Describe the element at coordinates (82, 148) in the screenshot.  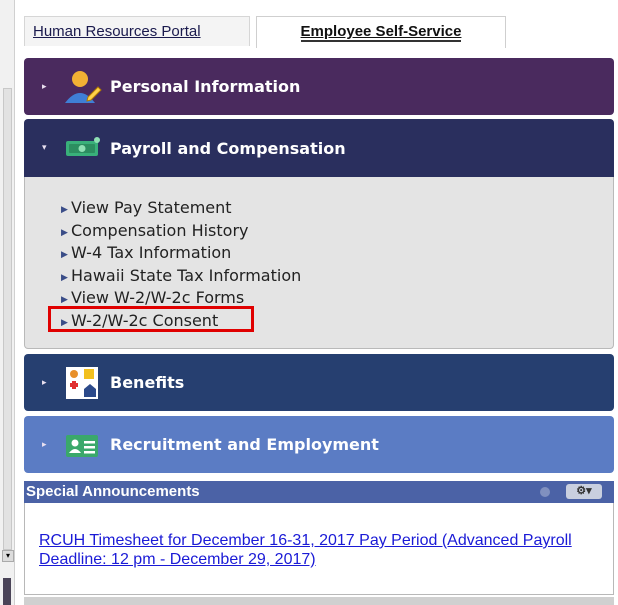
I see `money-icon` at that location.